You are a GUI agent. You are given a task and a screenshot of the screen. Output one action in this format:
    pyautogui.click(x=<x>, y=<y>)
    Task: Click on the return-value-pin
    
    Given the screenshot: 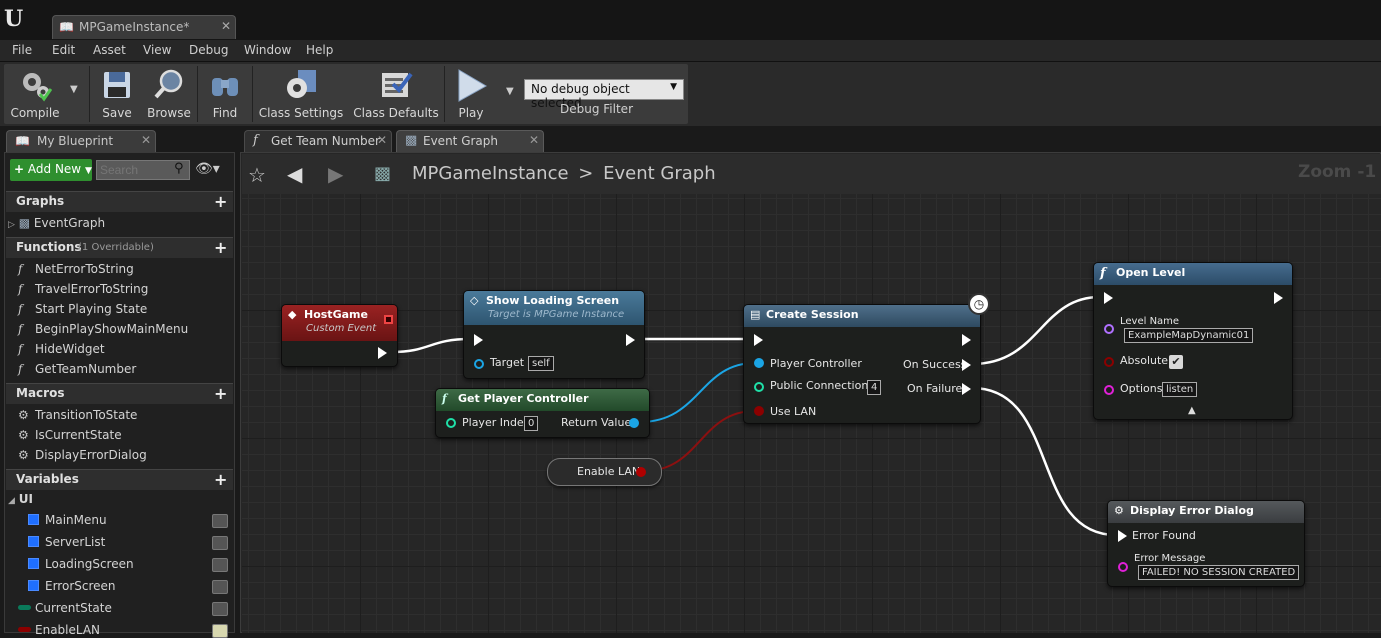 What is the action you would take?
    pyautogui.click(x=634, y=423)
    